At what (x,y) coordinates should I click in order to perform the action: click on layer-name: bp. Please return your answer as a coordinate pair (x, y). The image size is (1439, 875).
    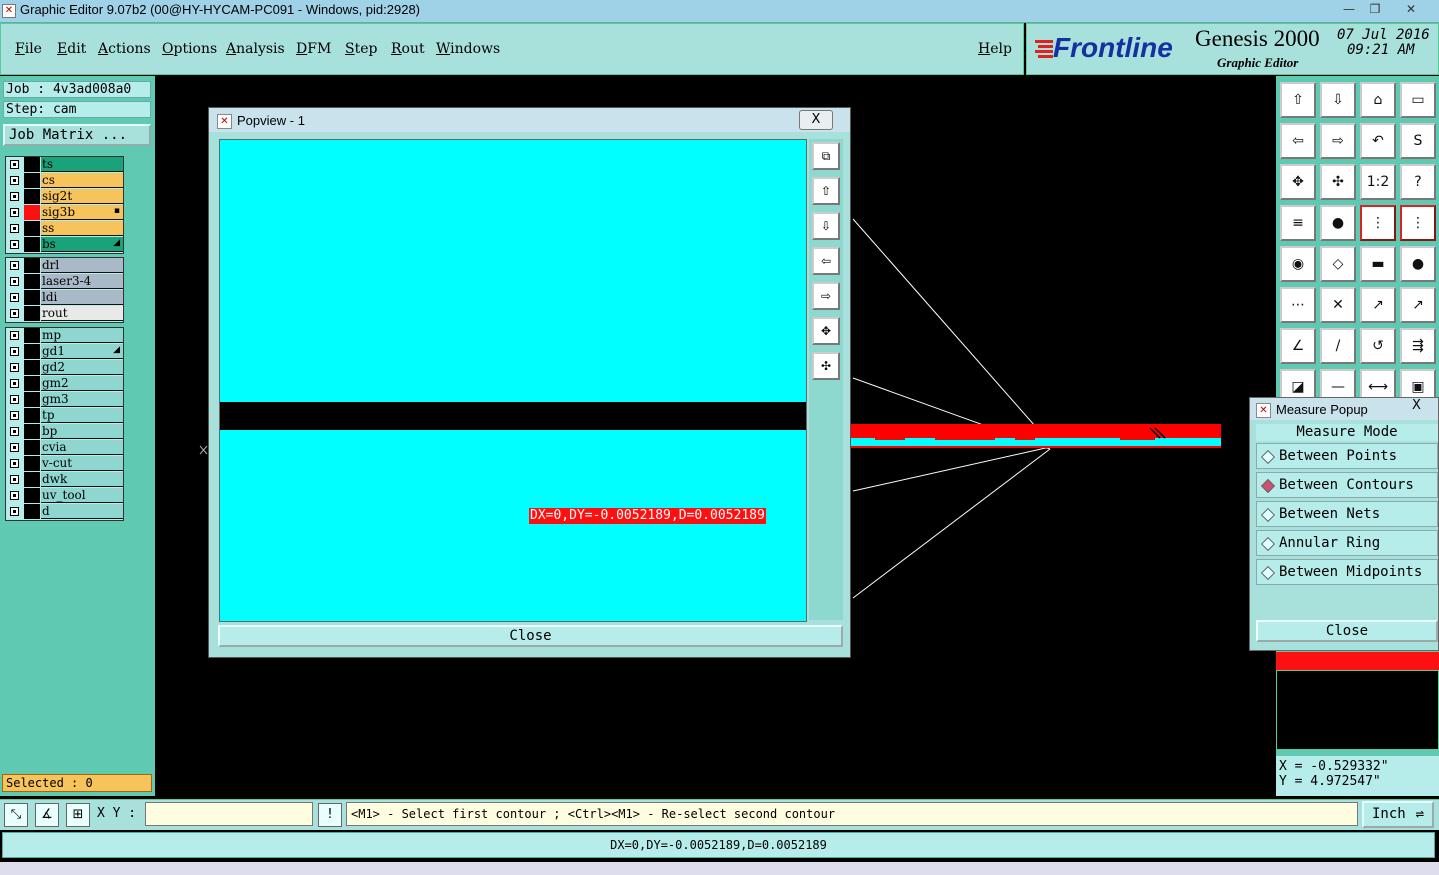
    Looking at the image, I should click on (82, 431).